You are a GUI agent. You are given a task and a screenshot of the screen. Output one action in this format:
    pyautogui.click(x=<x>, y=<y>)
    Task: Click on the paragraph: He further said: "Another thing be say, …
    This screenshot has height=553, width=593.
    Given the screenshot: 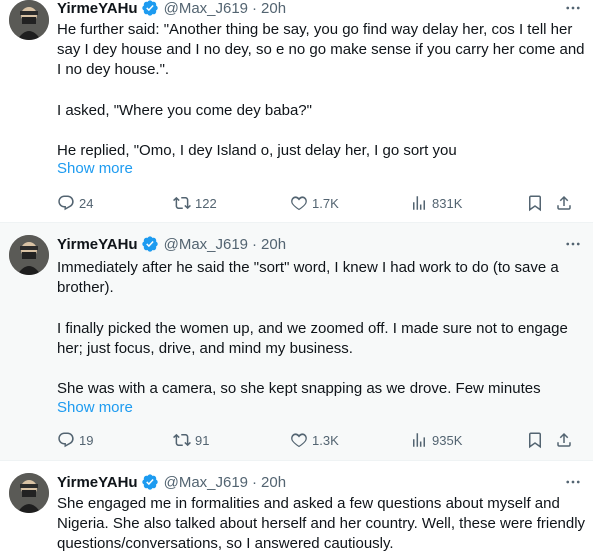 What is the action you would take?
    pyautogui.click(x=321, y=50)
    